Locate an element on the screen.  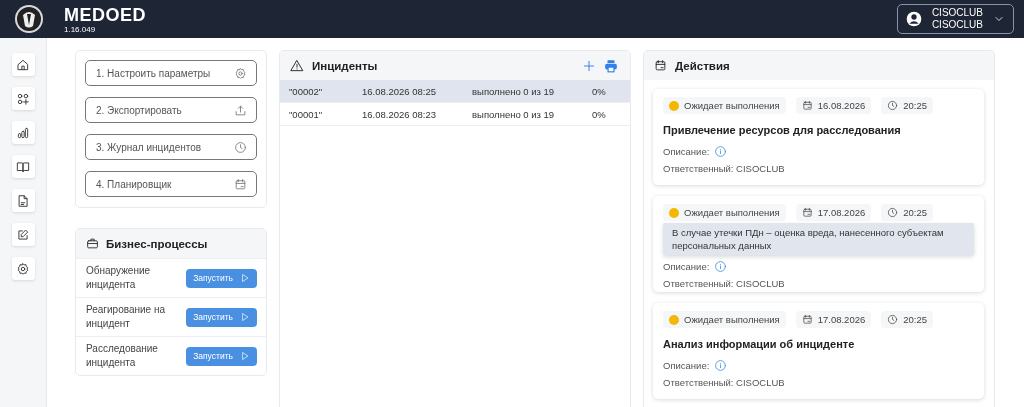
edit-icon is located at coordinates (23, 234).